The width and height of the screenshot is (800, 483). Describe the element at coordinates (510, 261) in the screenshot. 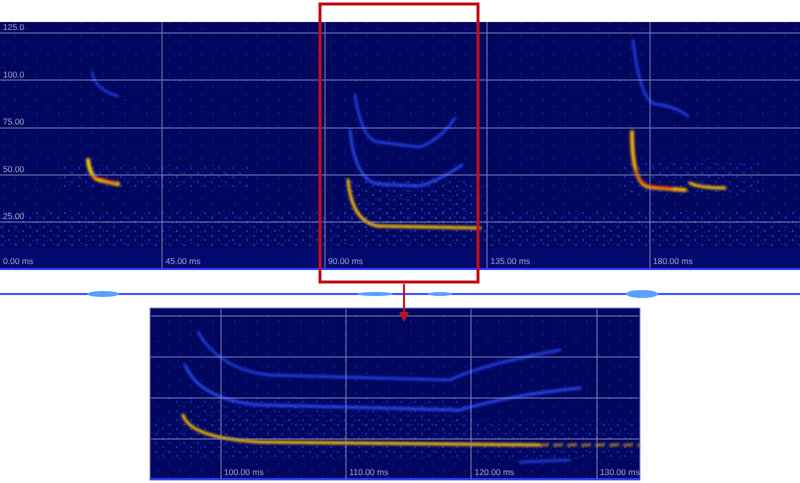

I see `axis-label: 135.00 ms` at that location.